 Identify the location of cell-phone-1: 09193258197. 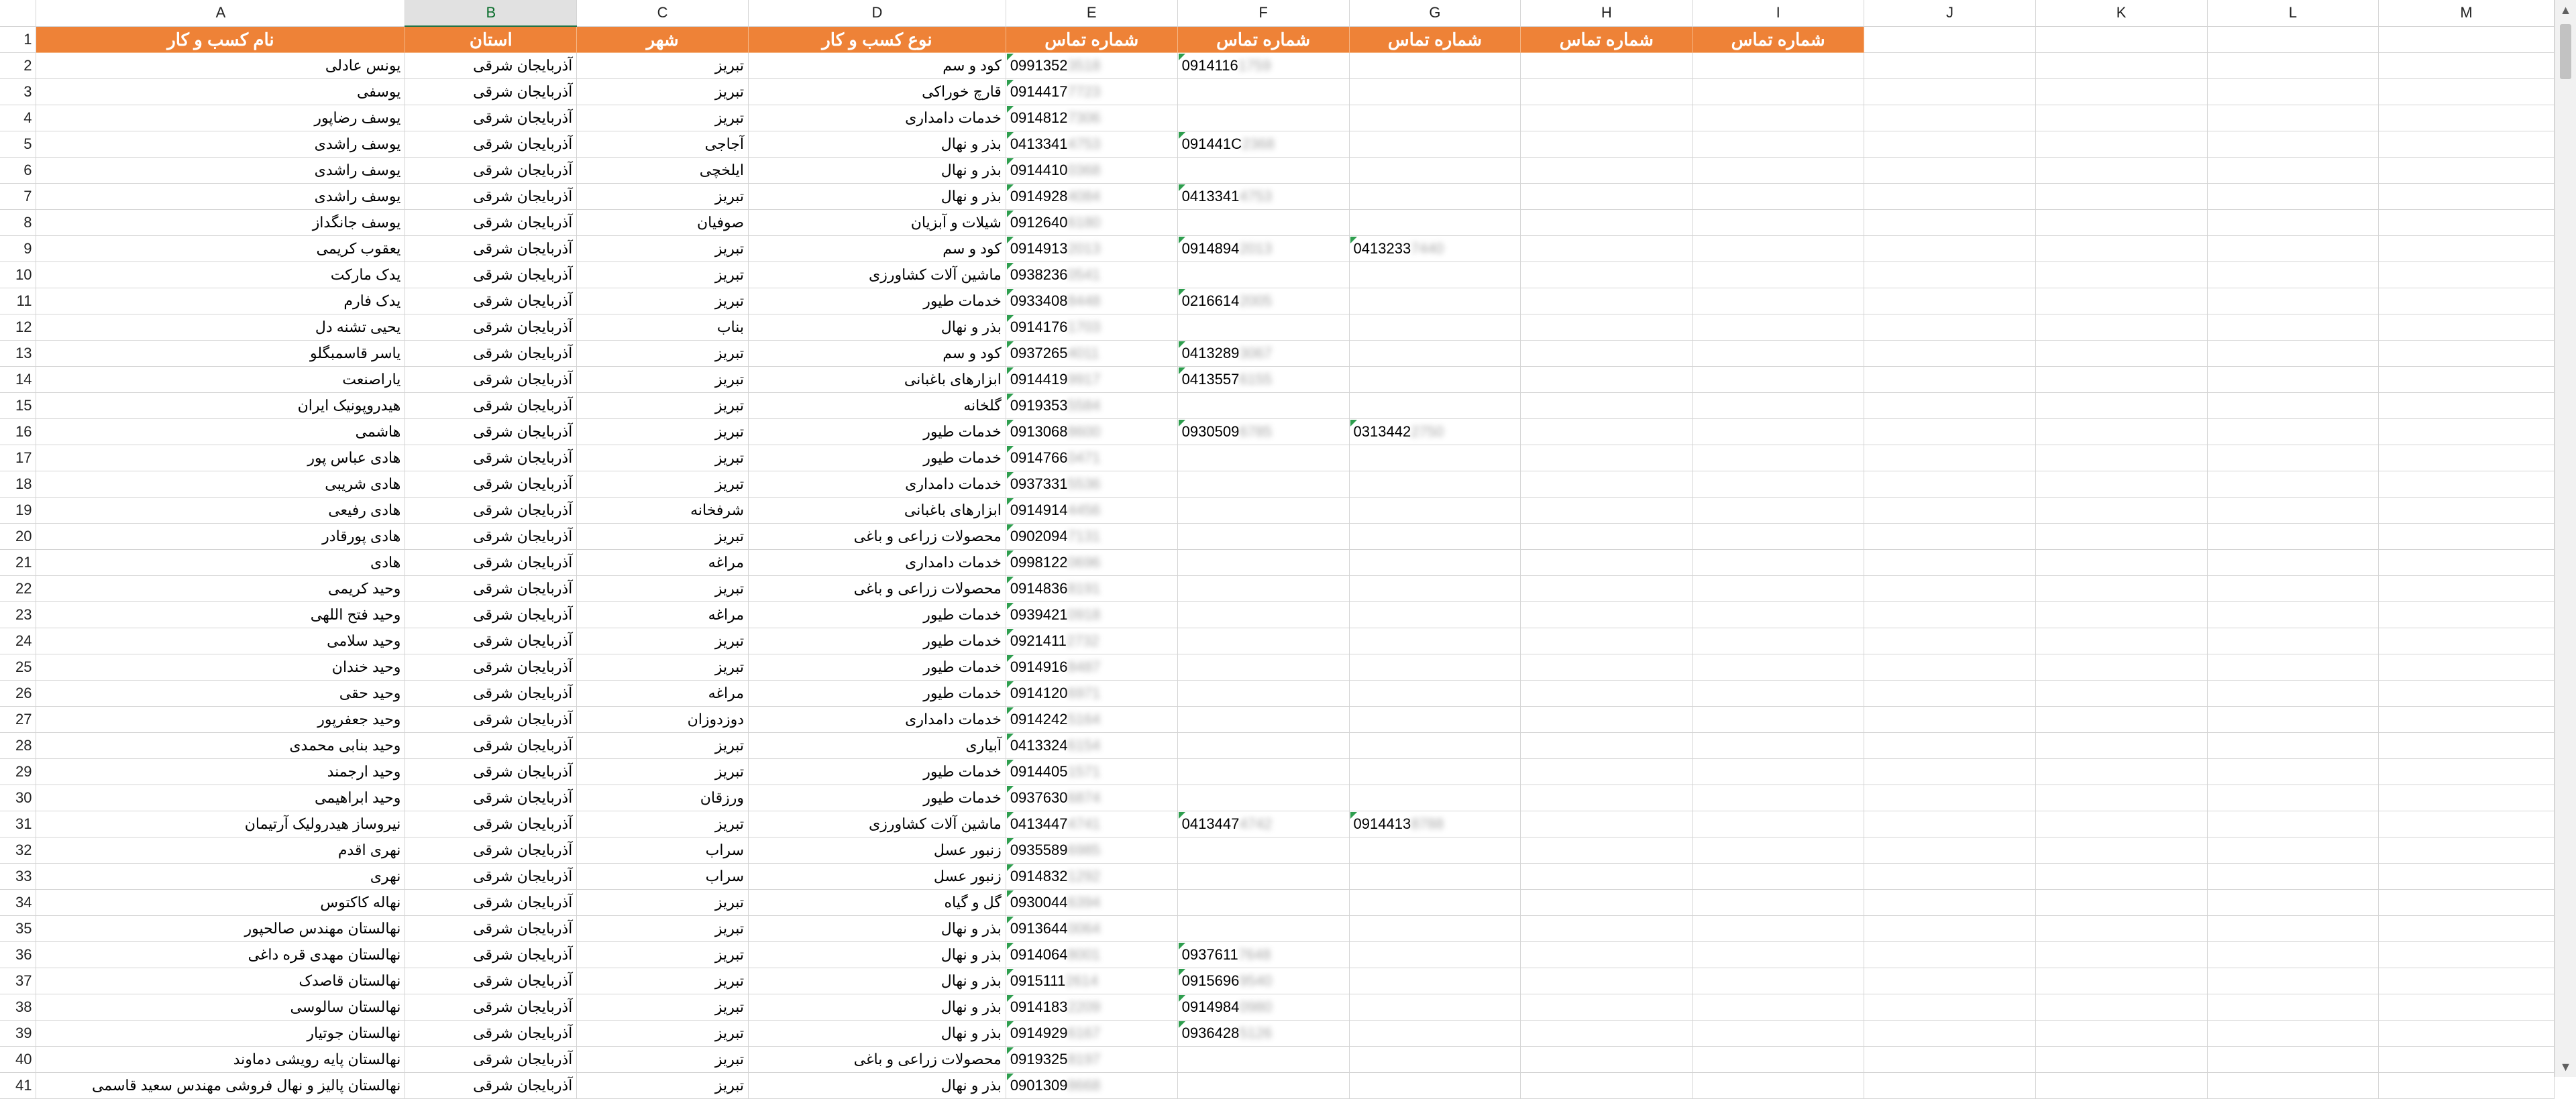
(1092, 1059).